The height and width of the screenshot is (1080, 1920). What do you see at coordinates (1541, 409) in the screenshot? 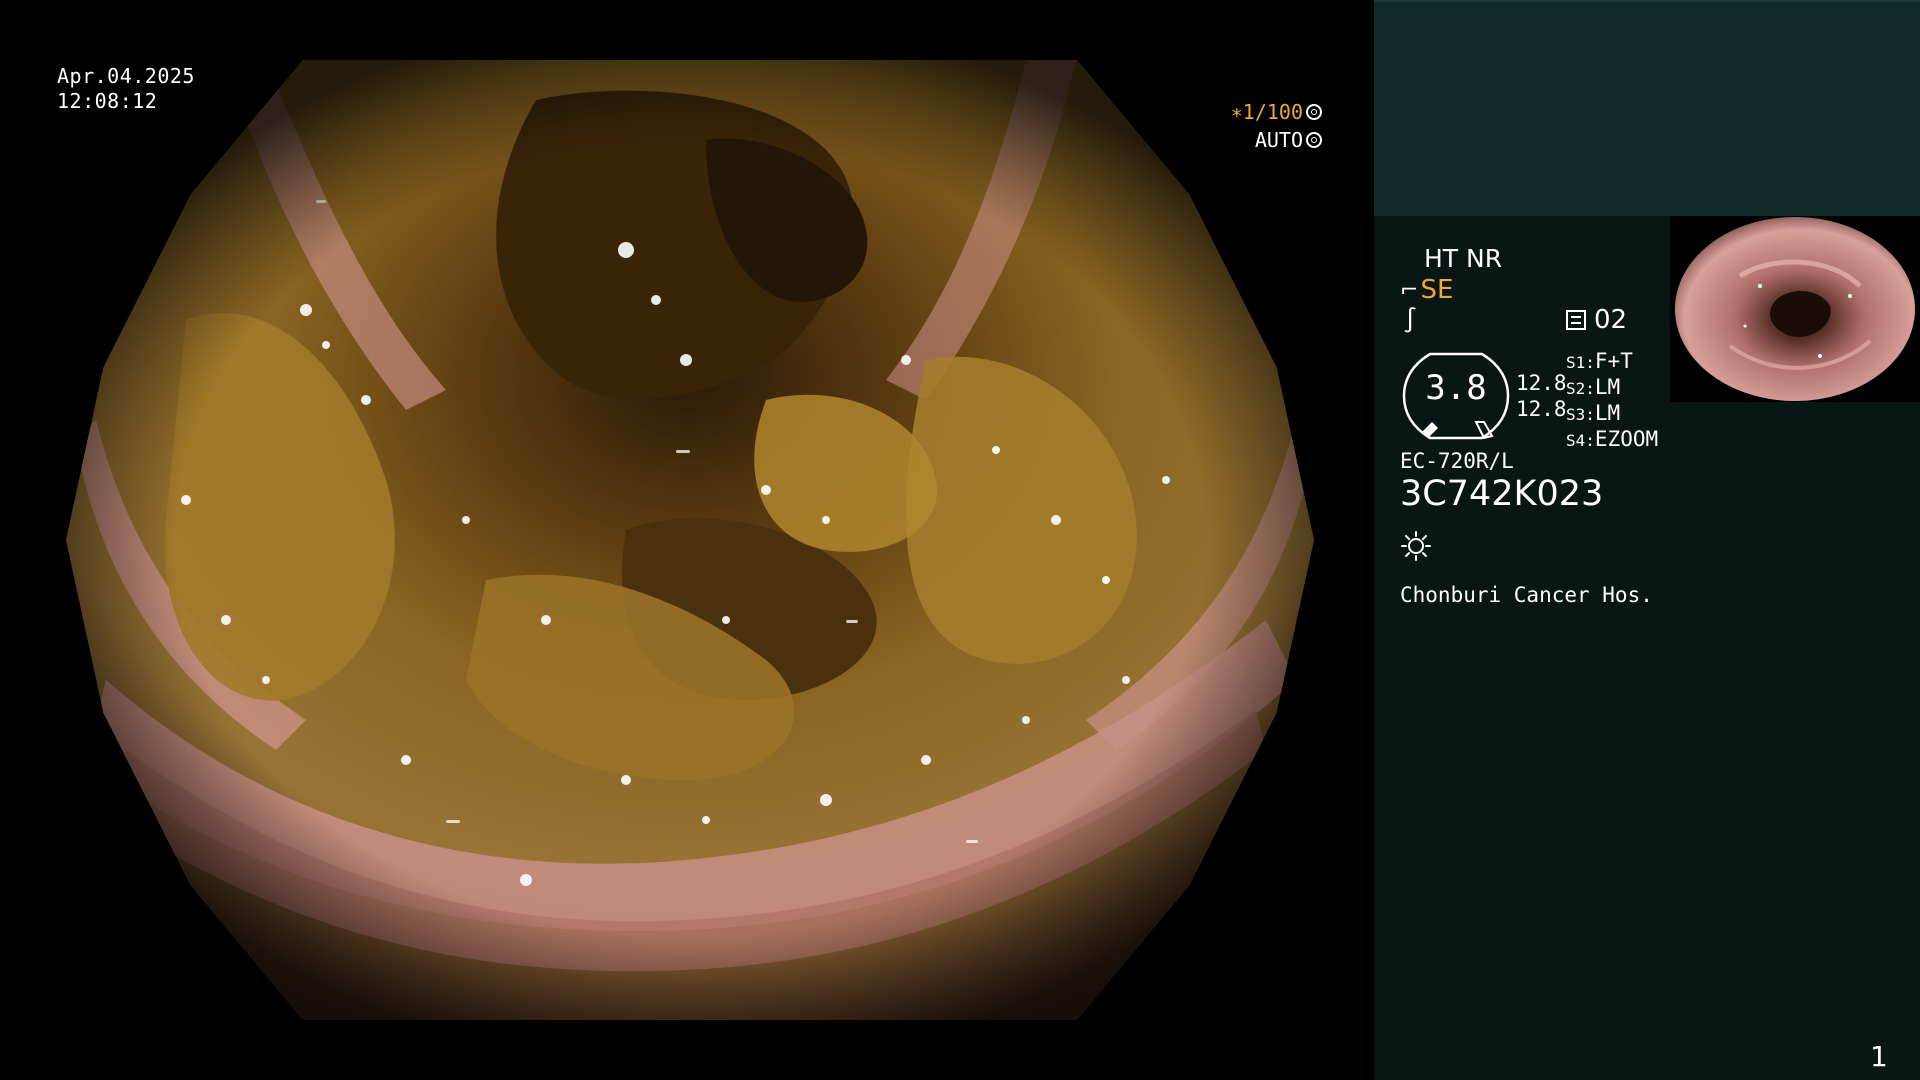
I see `gauge-number-2: 12.8` at bounding box center [1541, 409].